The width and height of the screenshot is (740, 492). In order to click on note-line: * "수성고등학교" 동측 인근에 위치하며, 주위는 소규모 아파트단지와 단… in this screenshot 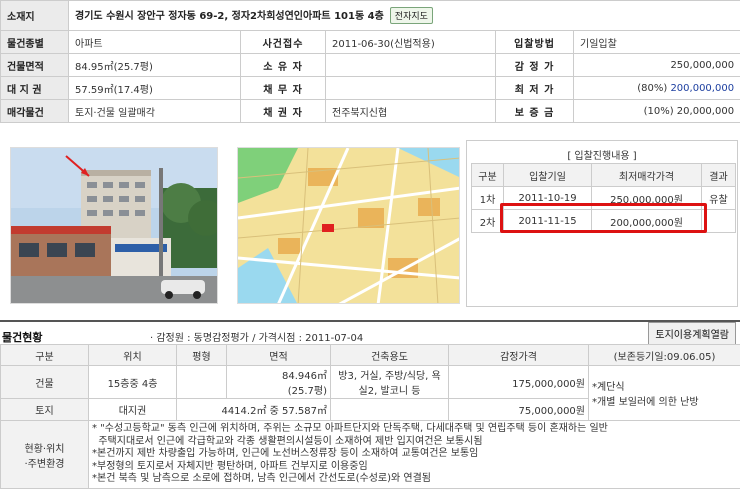, I will do `click(350, 429)`.